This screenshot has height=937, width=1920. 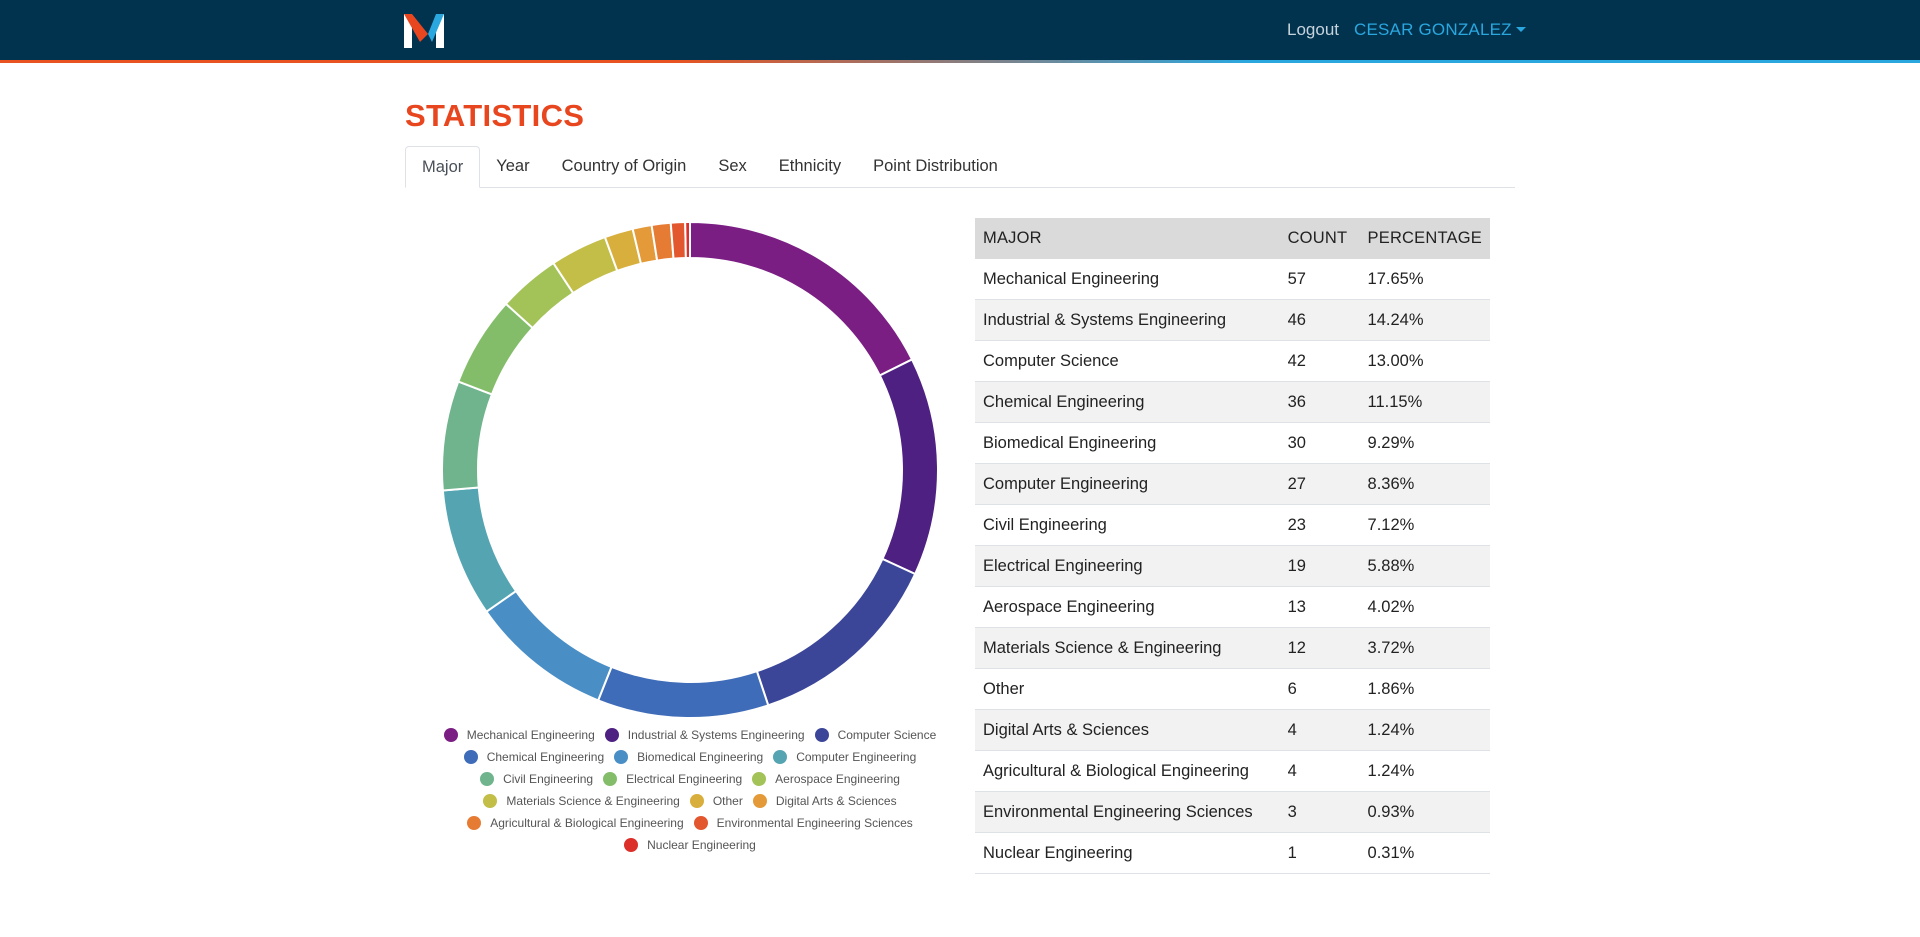 I want to click on table-row: Digital Arts & Sciences 4 1.24%, so click(x=1232, y=730).